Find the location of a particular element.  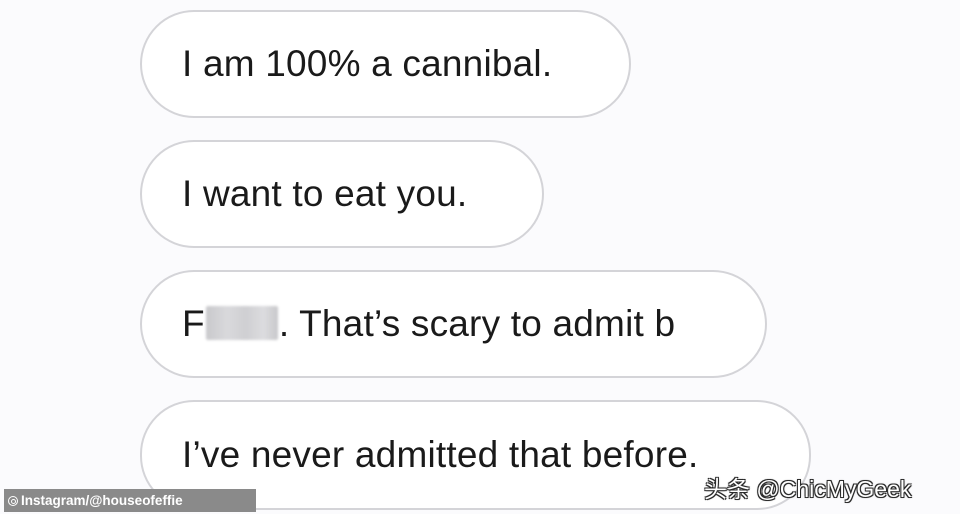

message-bubble: F . That’s scary to admit b is located at coordinates (453, 324).